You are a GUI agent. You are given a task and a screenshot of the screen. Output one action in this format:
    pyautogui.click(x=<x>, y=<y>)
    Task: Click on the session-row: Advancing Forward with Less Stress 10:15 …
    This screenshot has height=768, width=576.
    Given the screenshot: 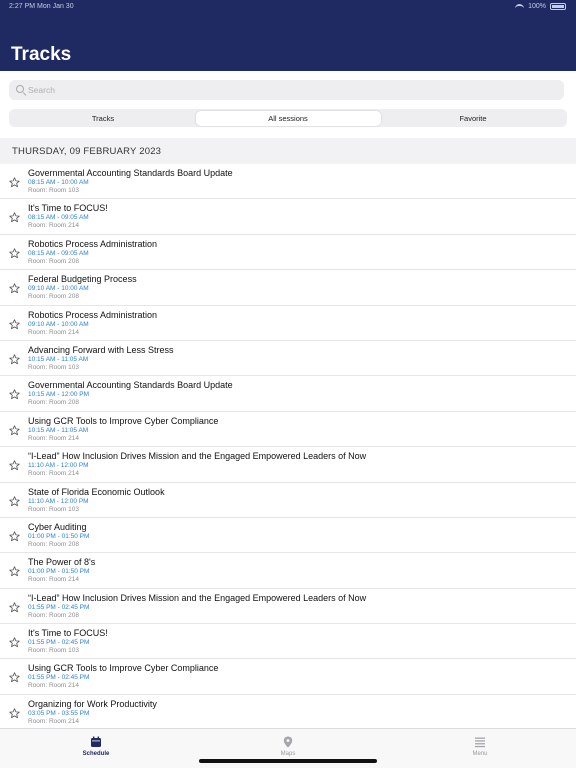 What is the action you would take?
    pyautogui.click(x=288, y=359)
    